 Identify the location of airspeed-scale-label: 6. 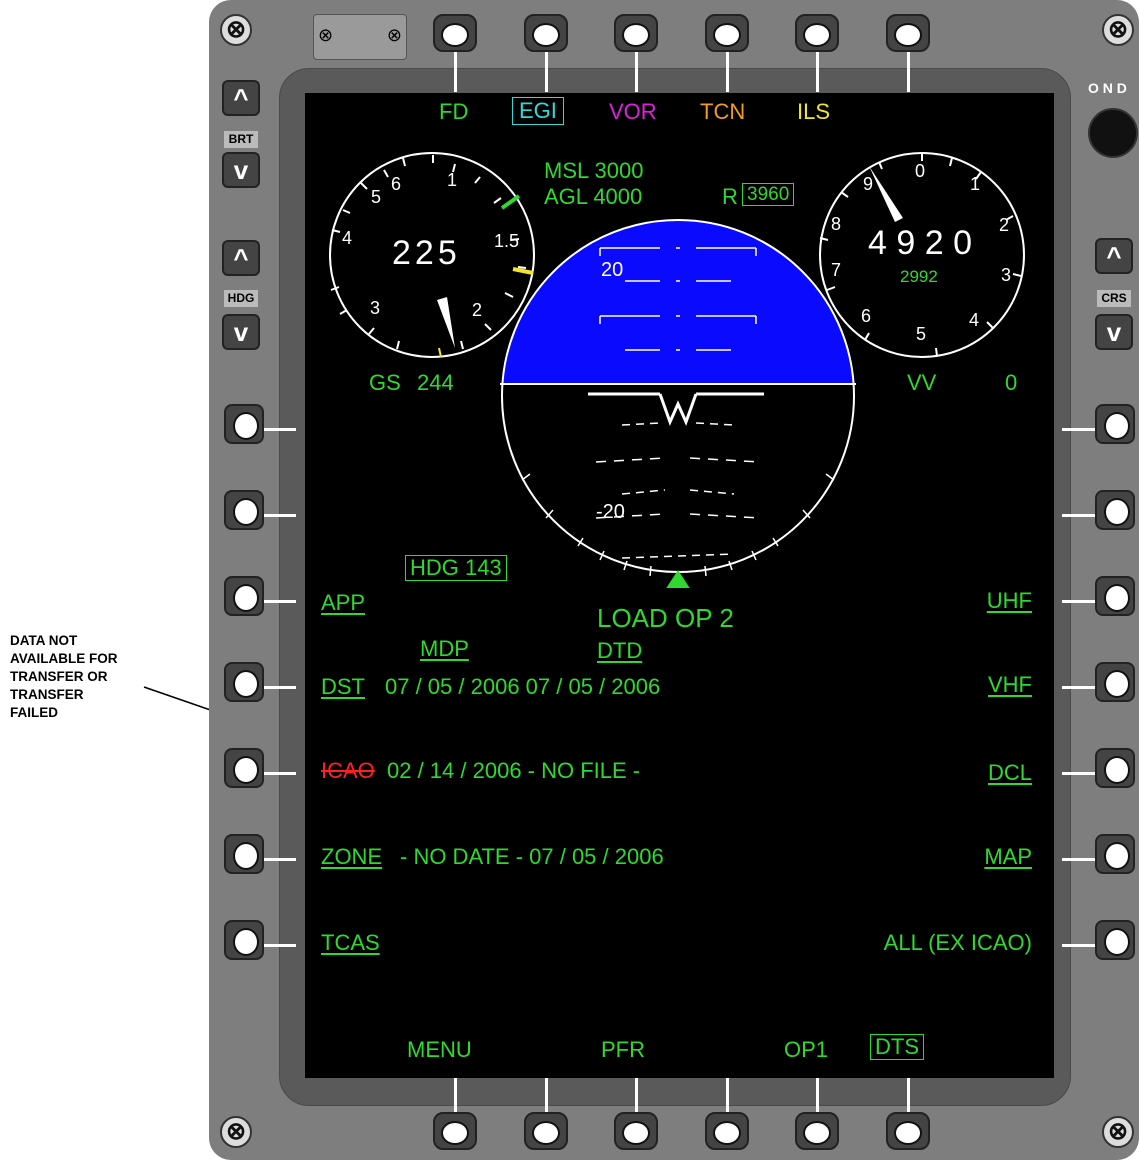
(396, 184).